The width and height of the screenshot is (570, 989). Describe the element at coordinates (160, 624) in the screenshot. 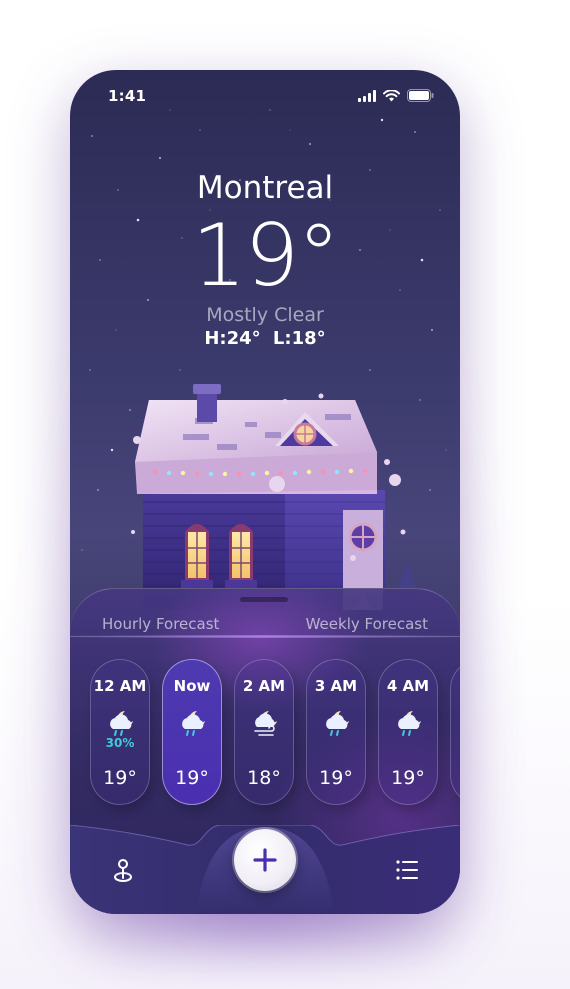

I see `tab-hourly-forecast: Hourly Forecast` at that location.